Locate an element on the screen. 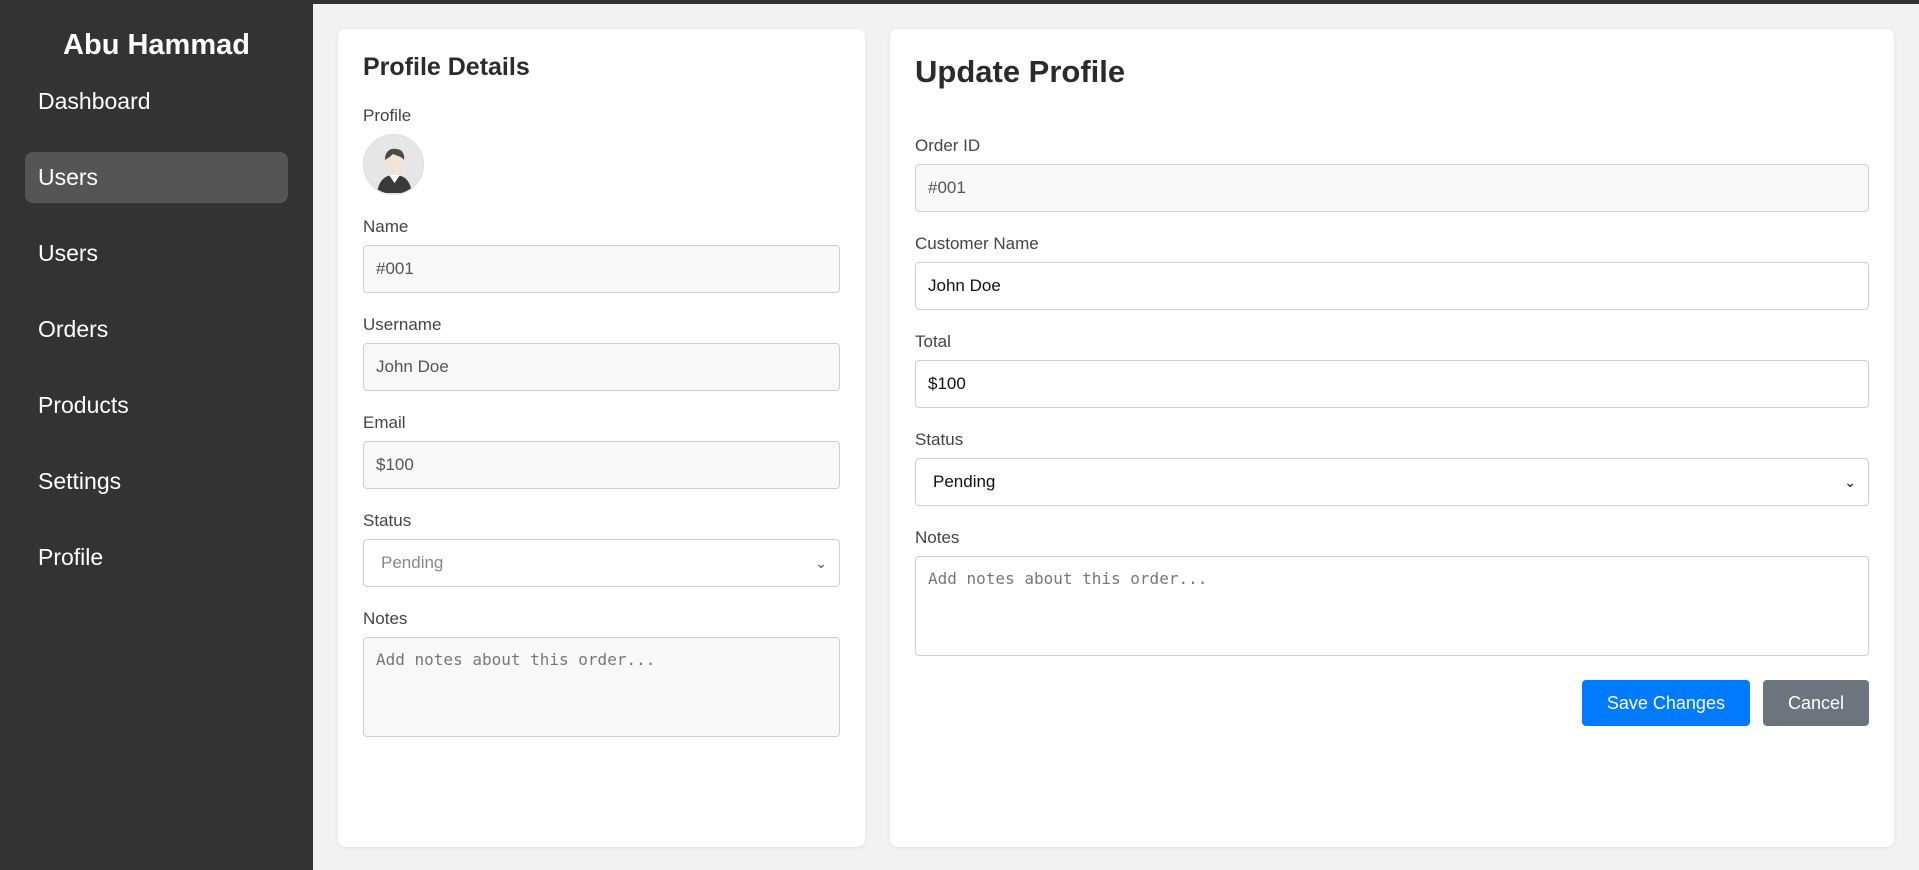  name-label: Name is located at coordinates (386, 226).